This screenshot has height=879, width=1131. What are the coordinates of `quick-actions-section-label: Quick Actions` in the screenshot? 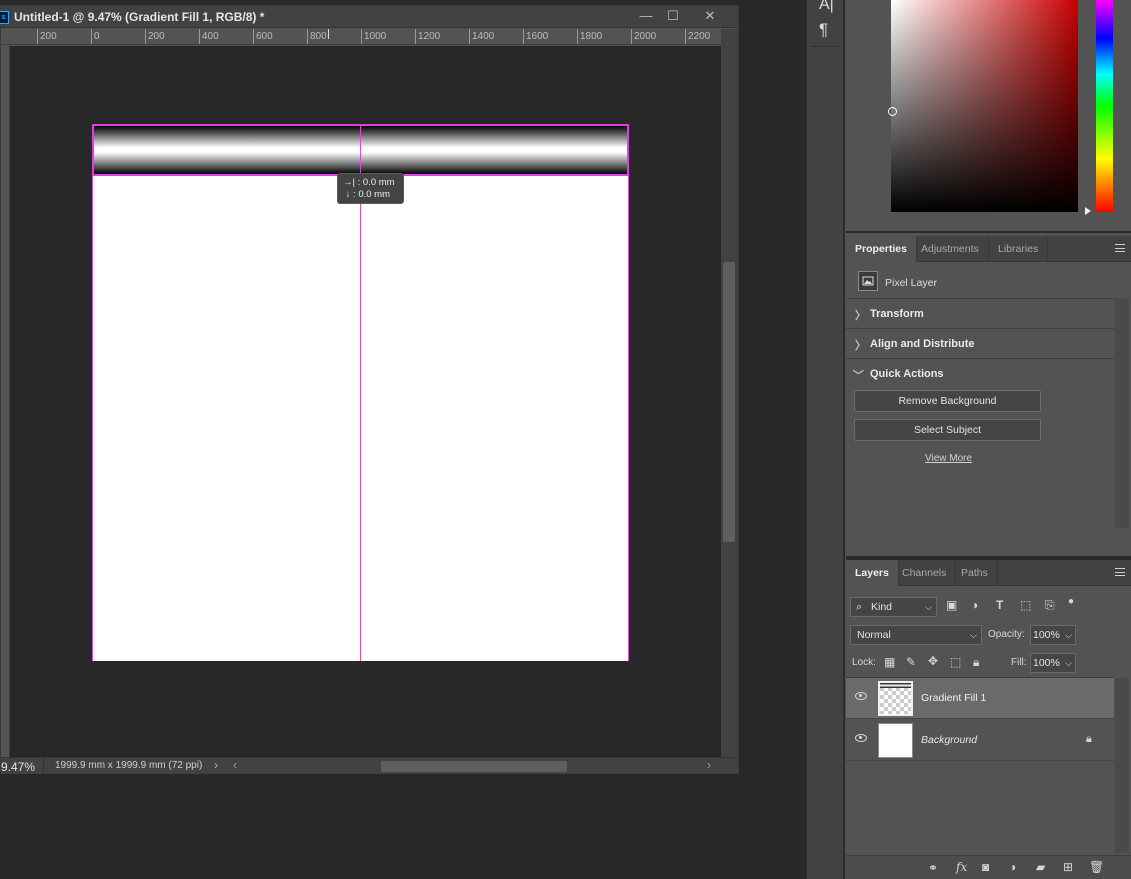 It's located at (907, 374).